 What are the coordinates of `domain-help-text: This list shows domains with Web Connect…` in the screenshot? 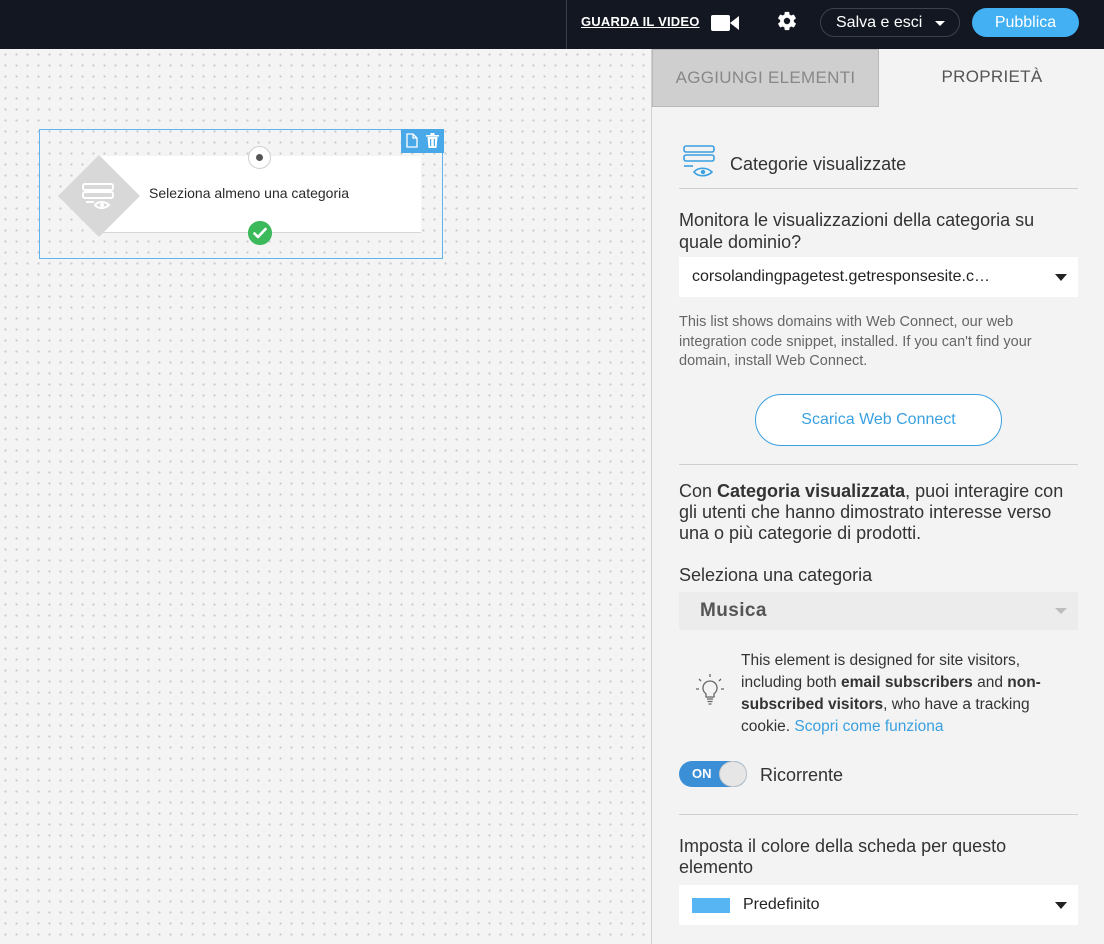 It's located at (855, 341).